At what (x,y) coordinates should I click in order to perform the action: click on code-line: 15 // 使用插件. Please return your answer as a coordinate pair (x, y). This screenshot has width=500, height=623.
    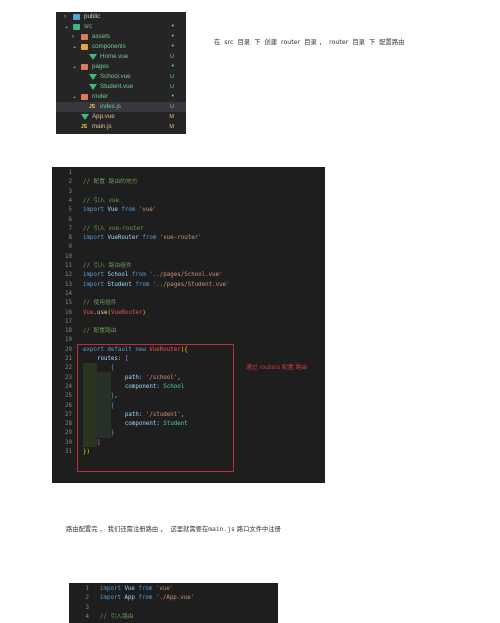
    Looking at the image, I should click on (188, 303).